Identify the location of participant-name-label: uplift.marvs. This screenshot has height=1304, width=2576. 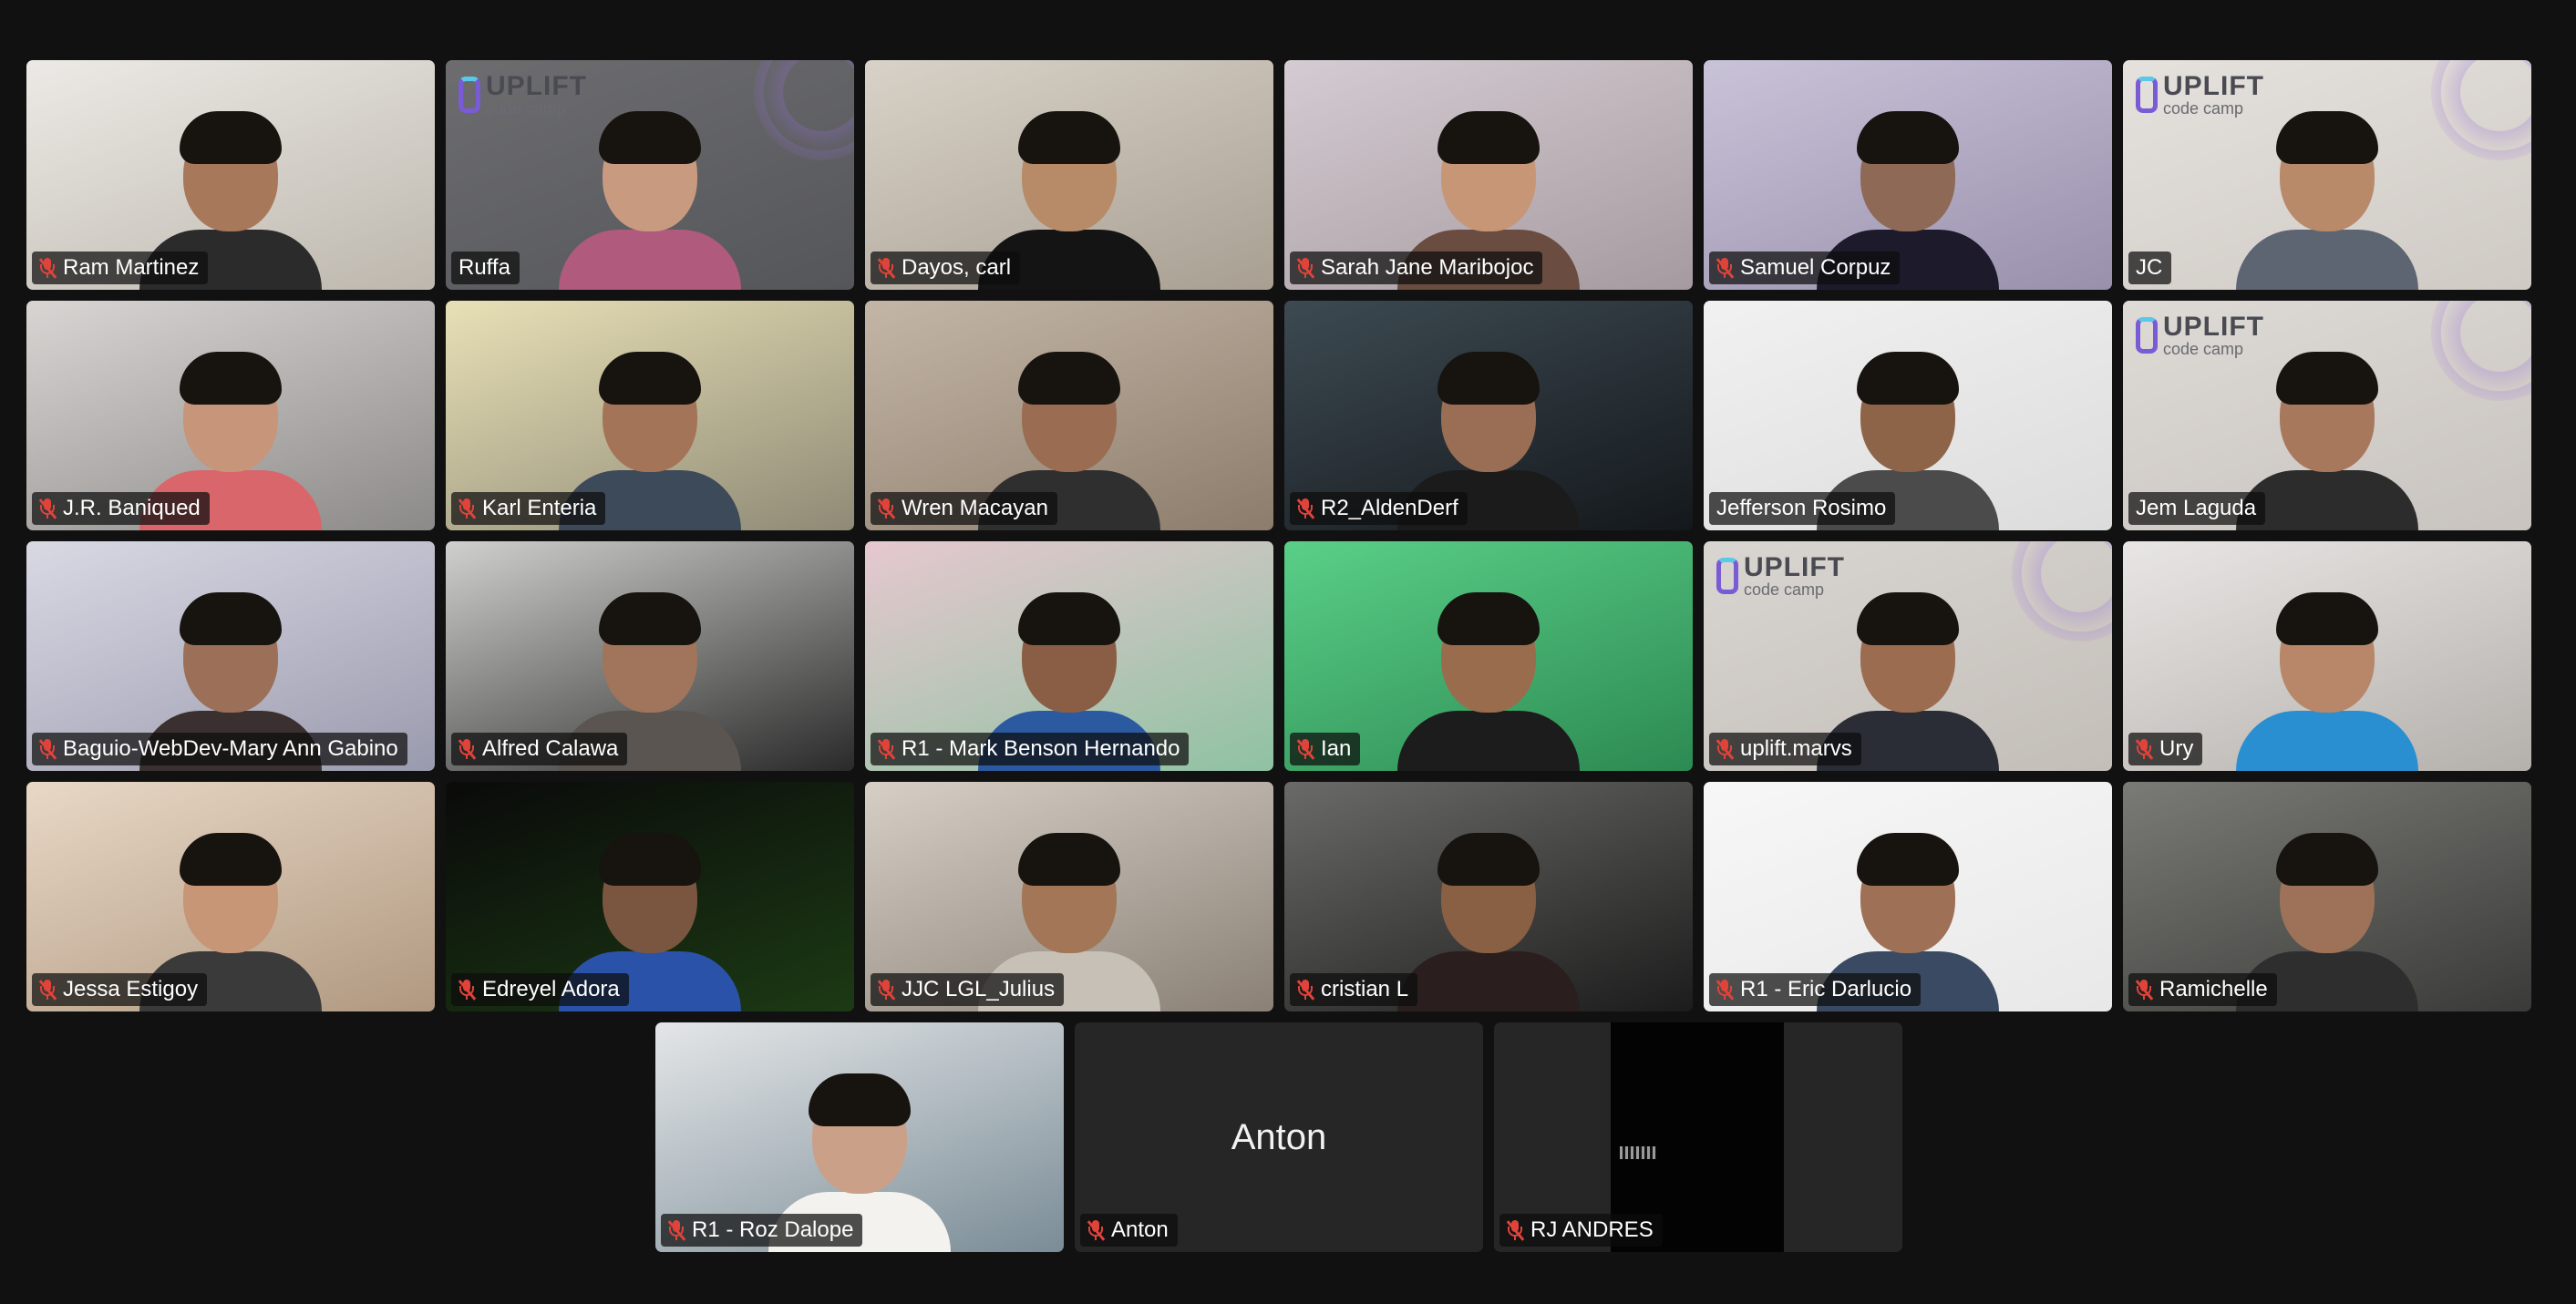
(1785, 749).